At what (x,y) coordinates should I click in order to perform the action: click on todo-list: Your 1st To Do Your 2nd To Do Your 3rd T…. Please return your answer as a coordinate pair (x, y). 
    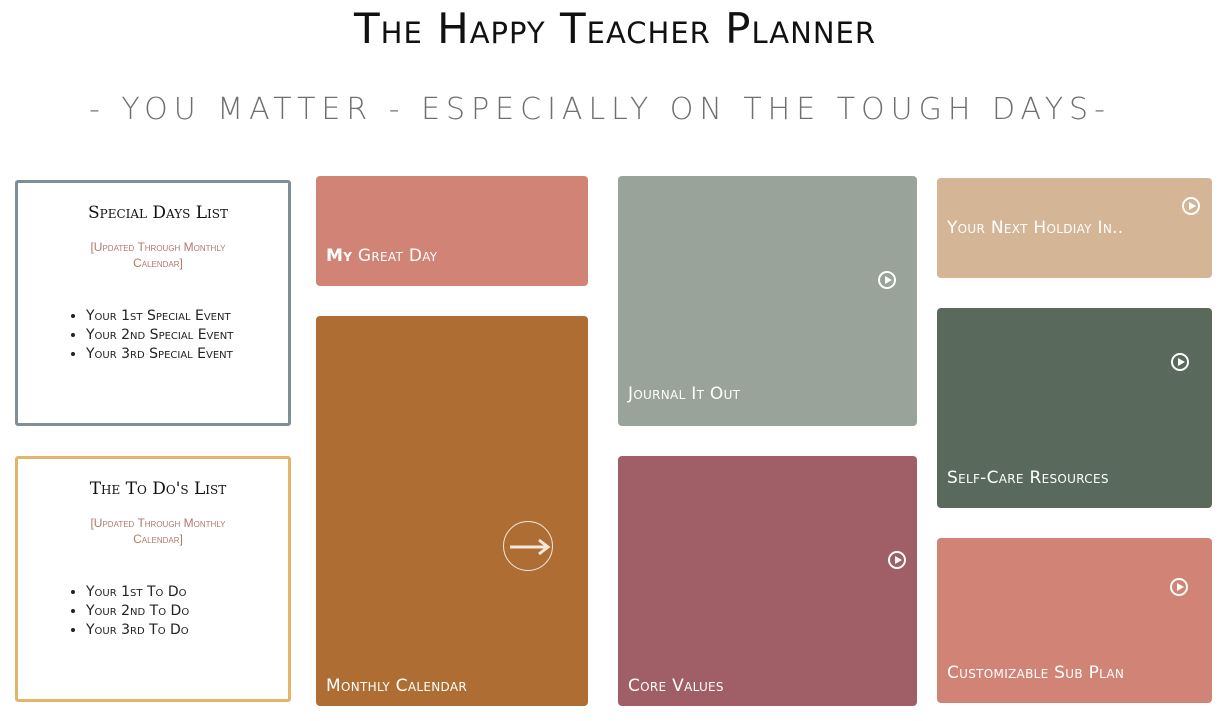
    Looking at the image, I should click on (153, 611).